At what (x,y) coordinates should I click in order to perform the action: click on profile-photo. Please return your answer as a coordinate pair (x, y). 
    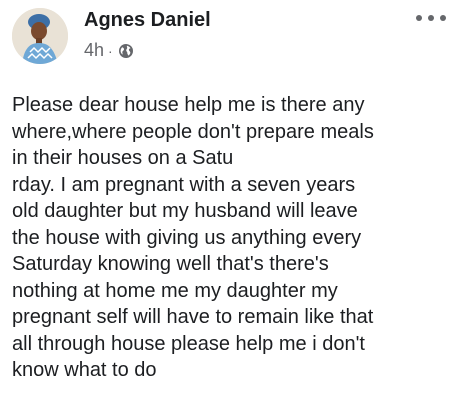
    Looking at the image, I should click on (40, 36).